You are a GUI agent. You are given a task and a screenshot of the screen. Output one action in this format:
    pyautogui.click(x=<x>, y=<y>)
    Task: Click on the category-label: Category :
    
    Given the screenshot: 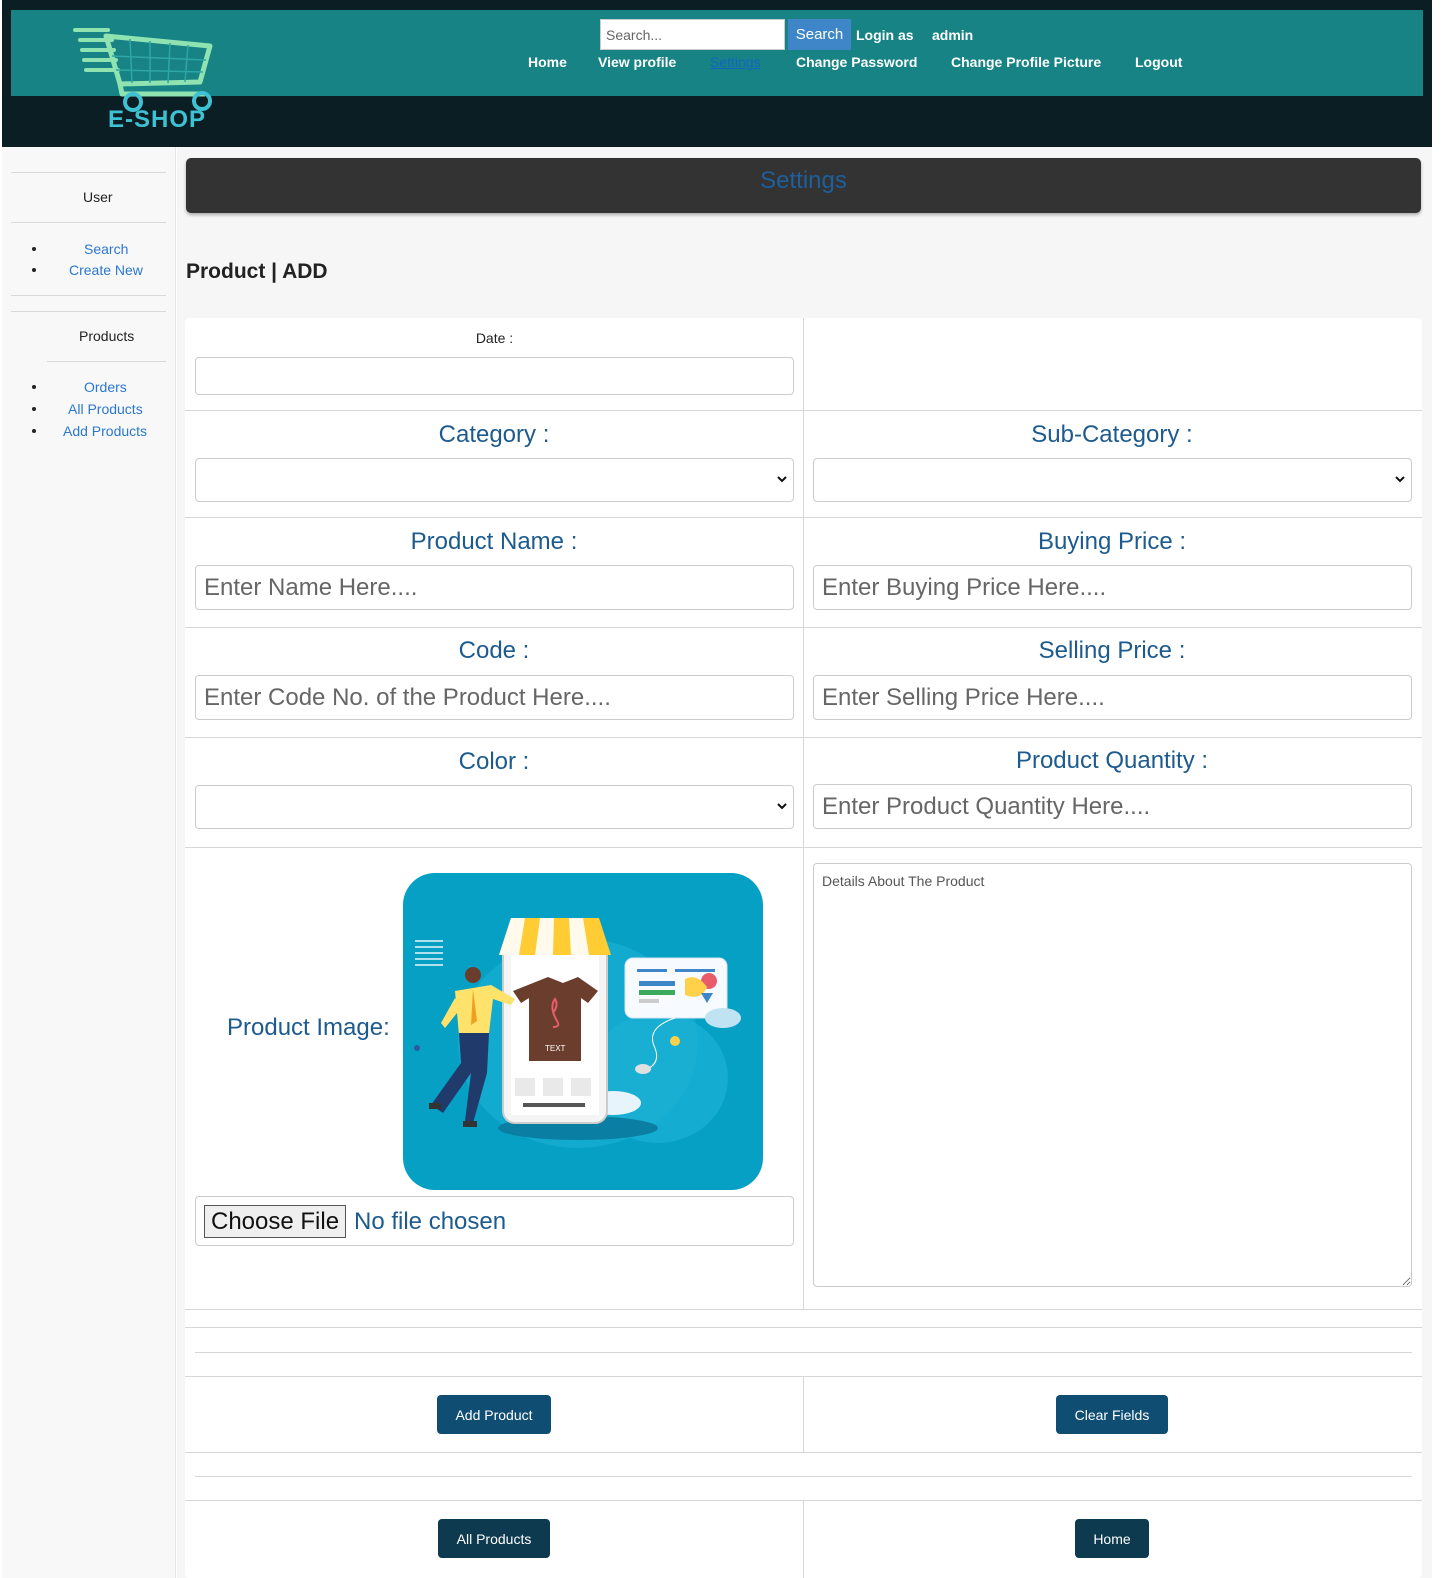 What is the action you would take?
    pyautogui.click(x=494, y=434)
    